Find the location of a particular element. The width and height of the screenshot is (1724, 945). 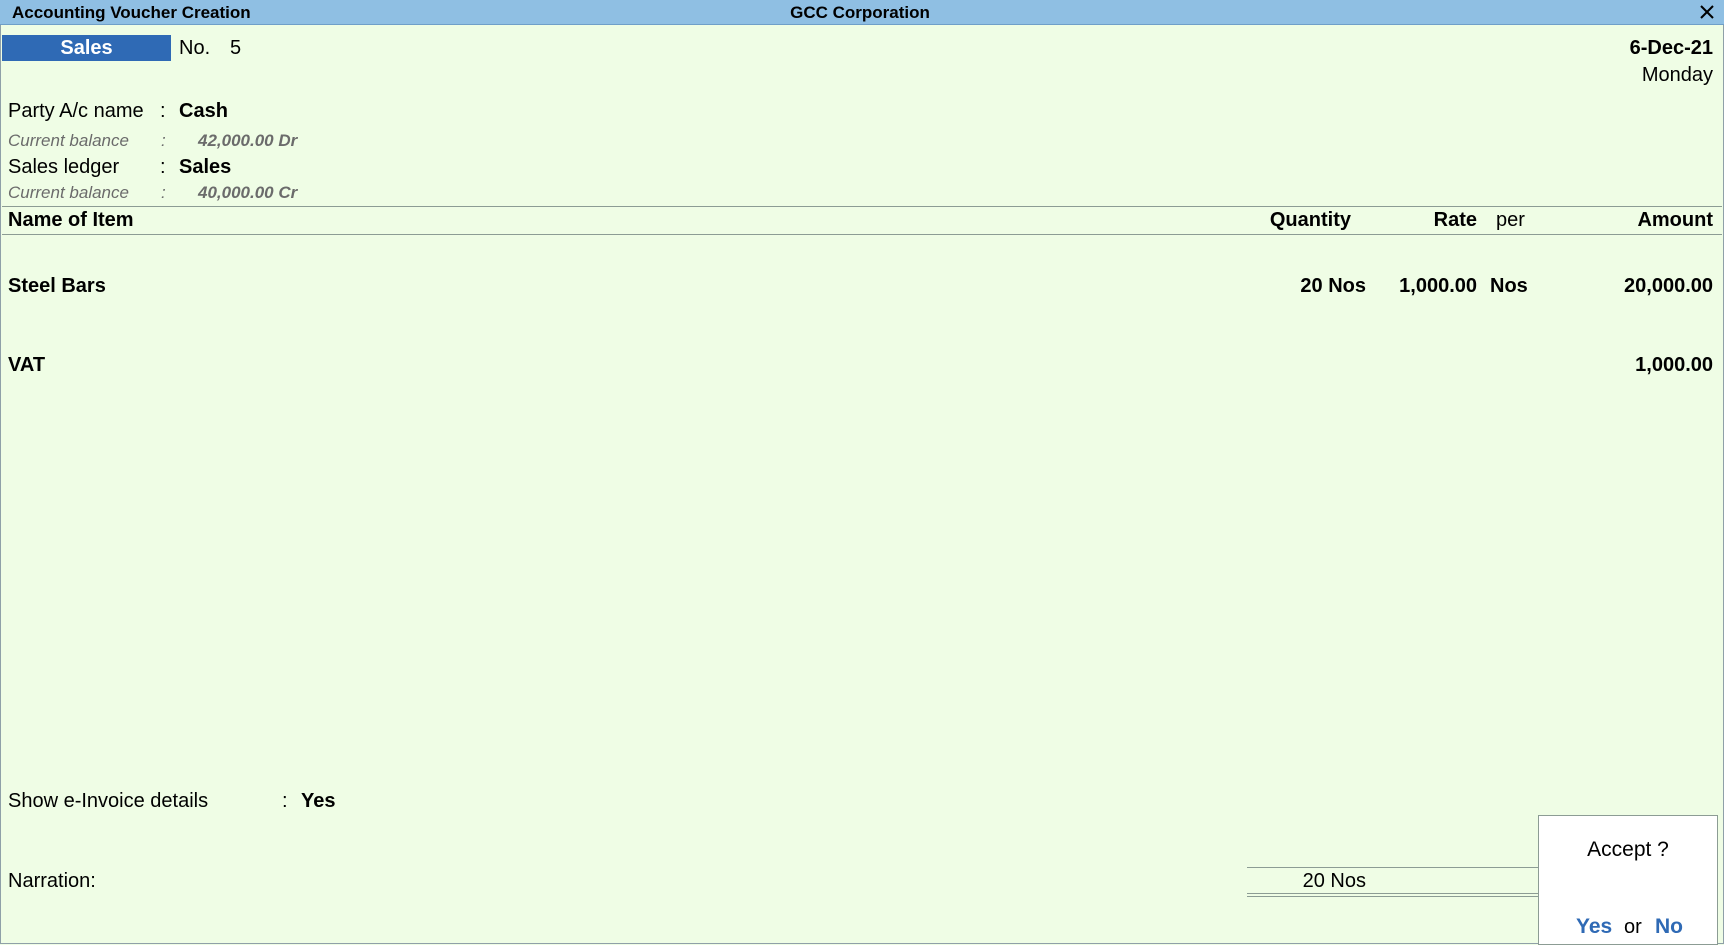

column-header-amount: Amount is located at coordinates (1675, 220).